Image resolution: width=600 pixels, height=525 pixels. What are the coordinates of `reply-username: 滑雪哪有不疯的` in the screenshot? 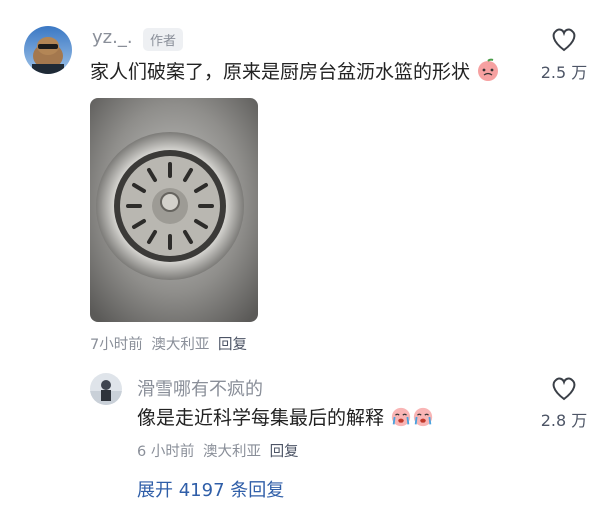 It's located at (200, 388).